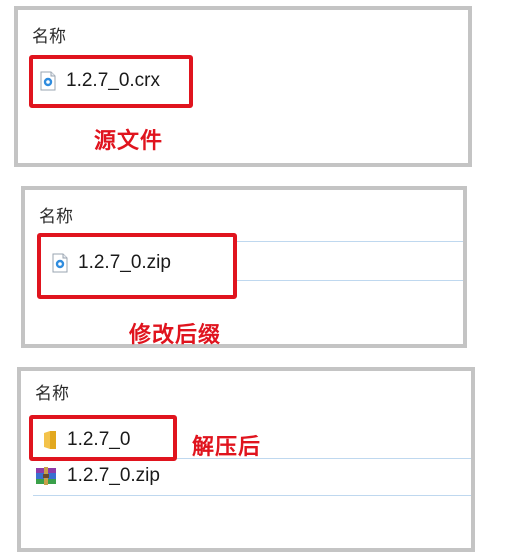 The width and height of the screenshot is (525, 560). I want to click on caption-source-file: 源文件, so click(129, 140).